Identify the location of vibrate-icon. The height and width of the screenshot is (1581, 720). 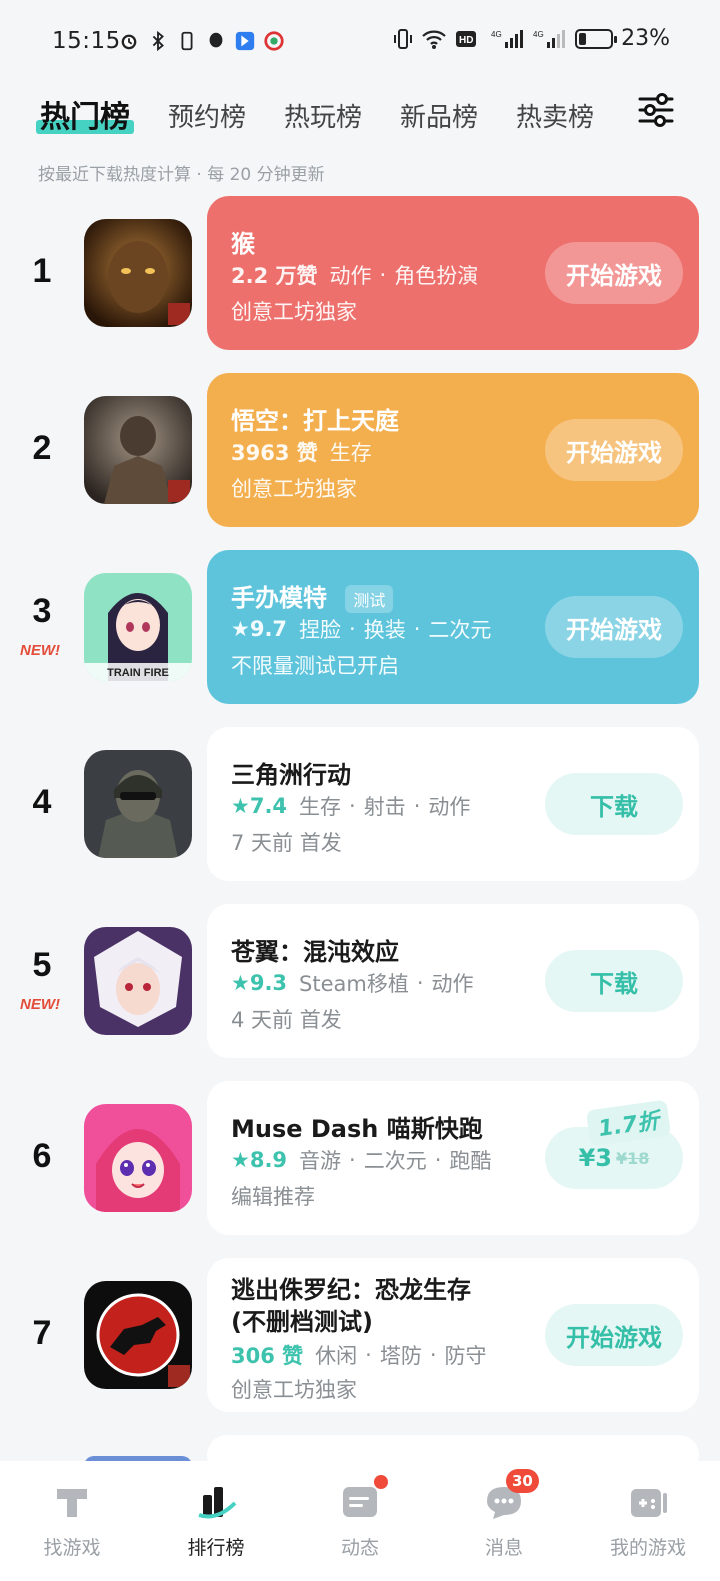
(403, 38).